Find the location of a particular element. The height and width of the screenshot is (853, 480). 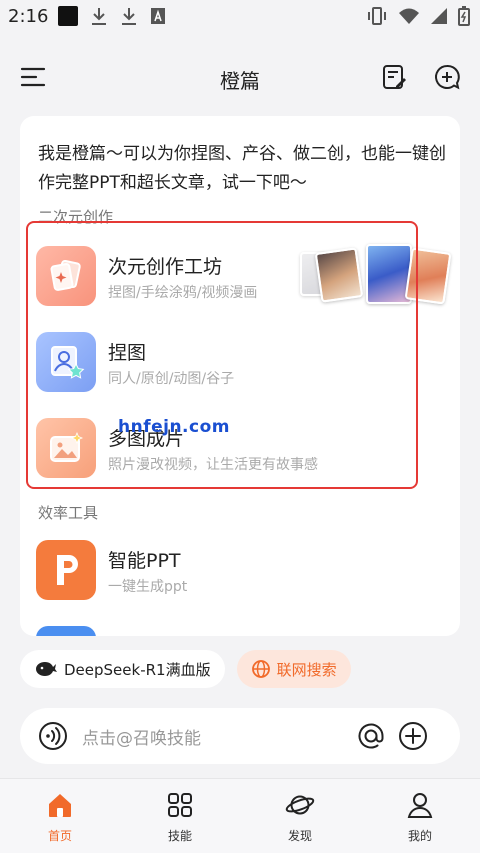

tab-label: 首页 is located at coordinates (59, 836).